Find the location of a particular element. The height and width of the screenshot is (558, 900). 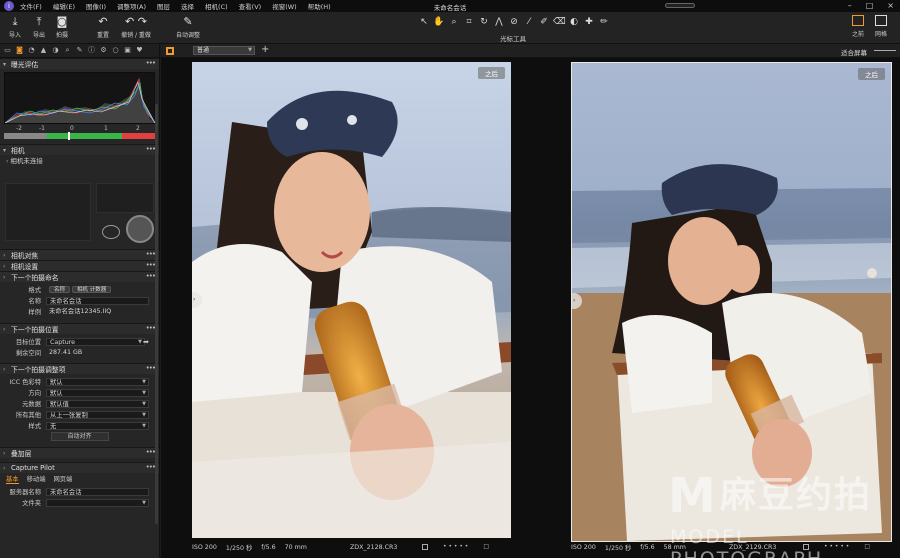

maximize-icon: □ is located at coordinates (870, 5).